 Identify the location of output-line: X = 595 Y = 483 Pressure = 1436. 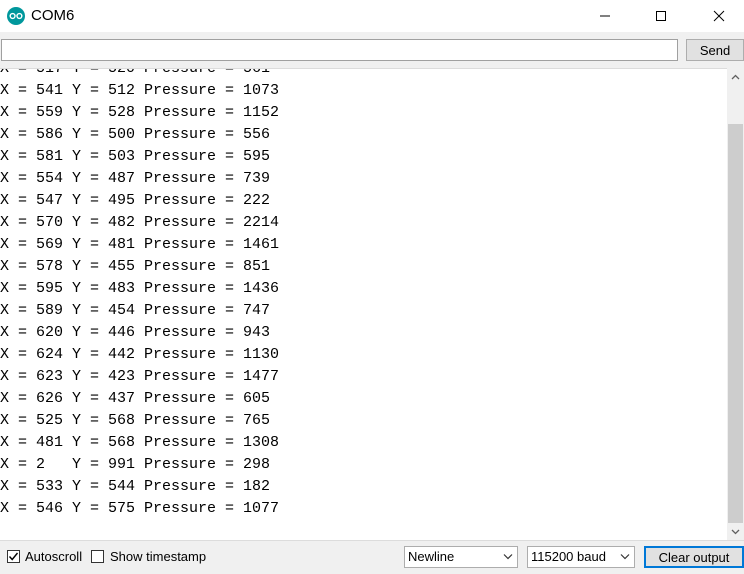
(140, 288).